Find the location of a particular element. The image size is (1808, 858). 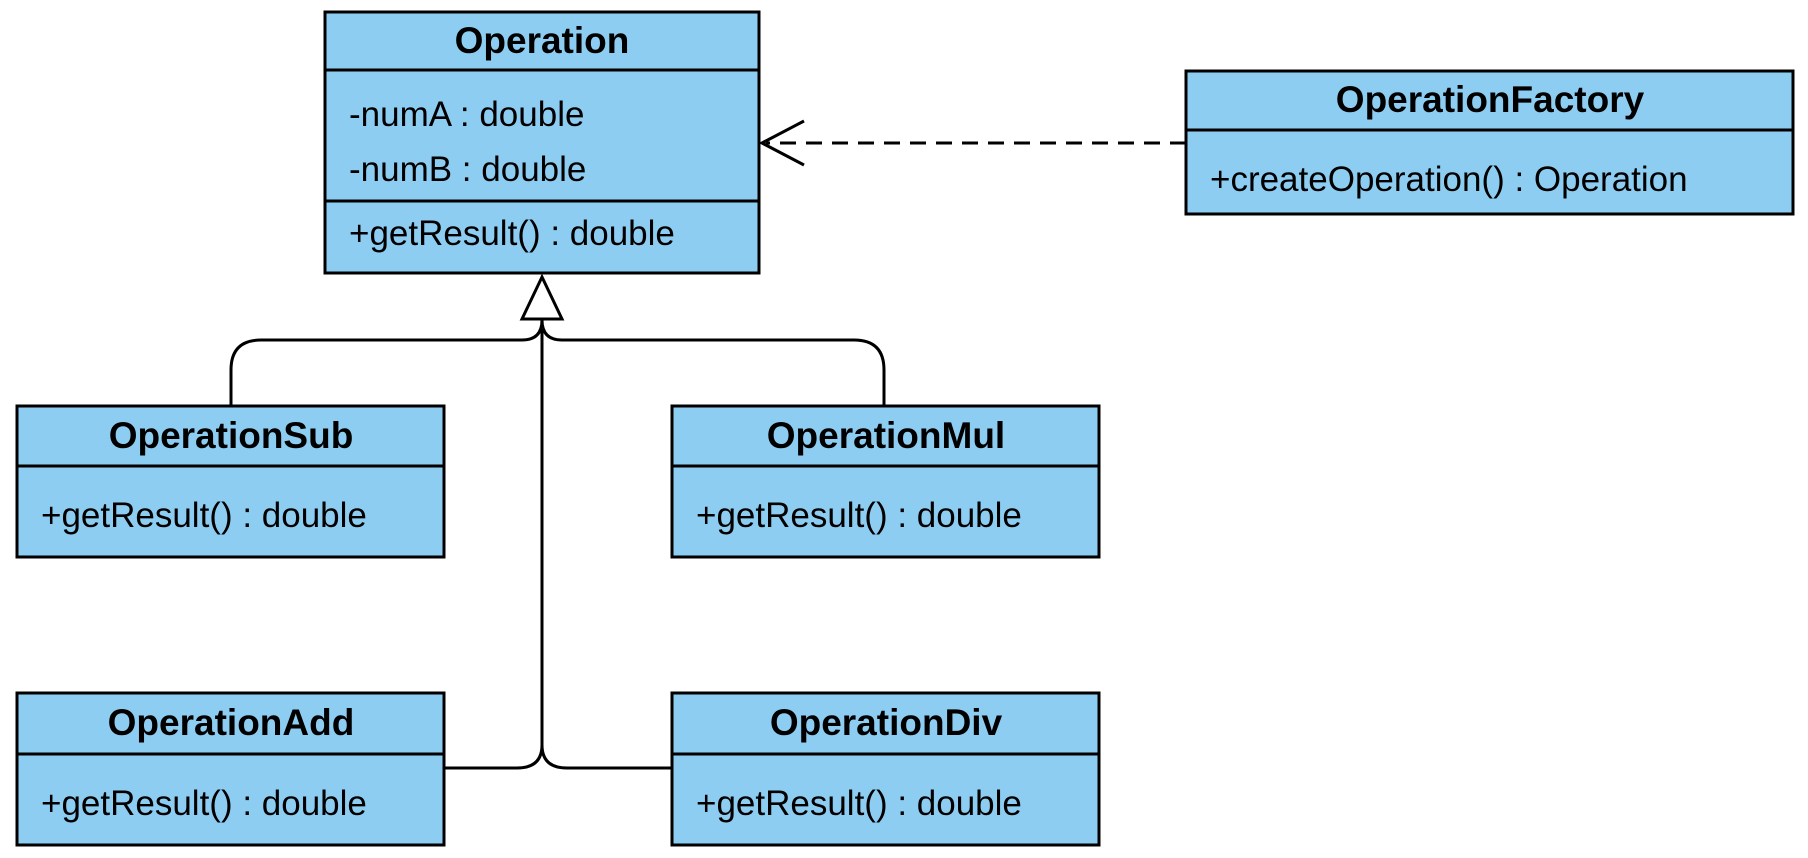

class-name: OperationSub is located at coordinates (231, 435).